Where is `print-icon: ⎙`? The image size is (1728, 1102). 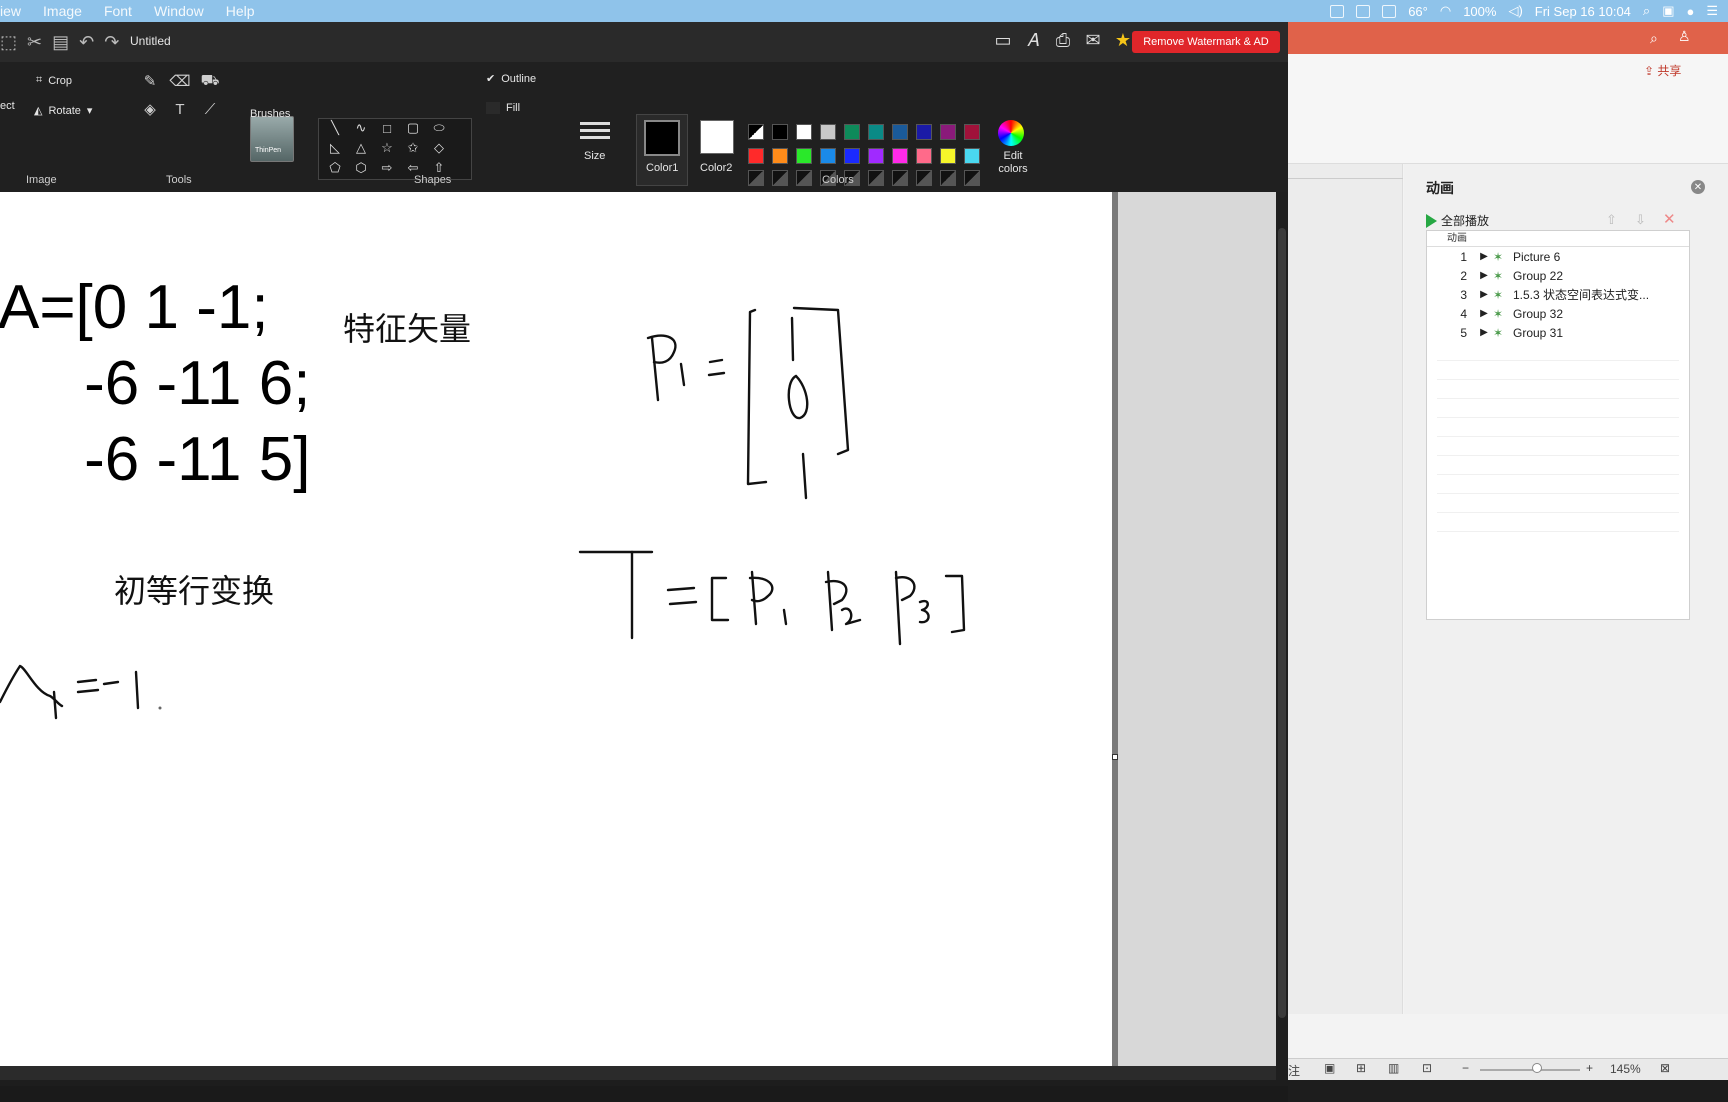
print-icon: ⎙ is located at coordinates (1063, 40).